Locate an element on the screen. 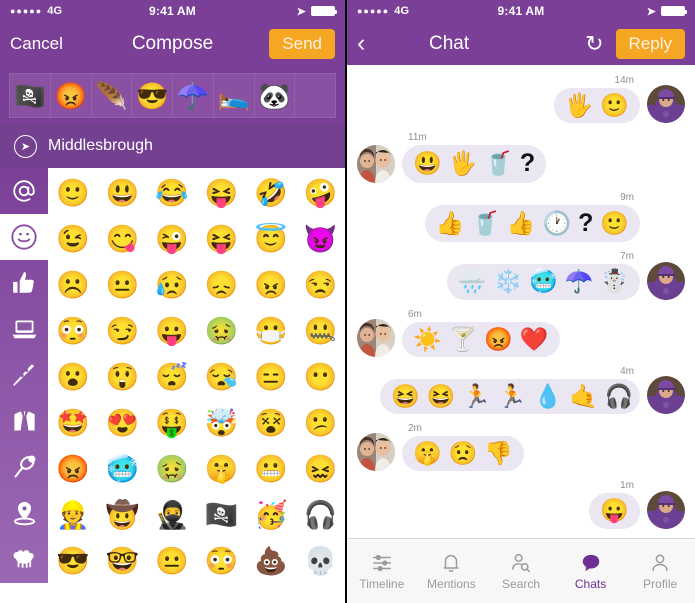  location-bar: ➤ Middlesbrough is located at coordinates (172, 146).